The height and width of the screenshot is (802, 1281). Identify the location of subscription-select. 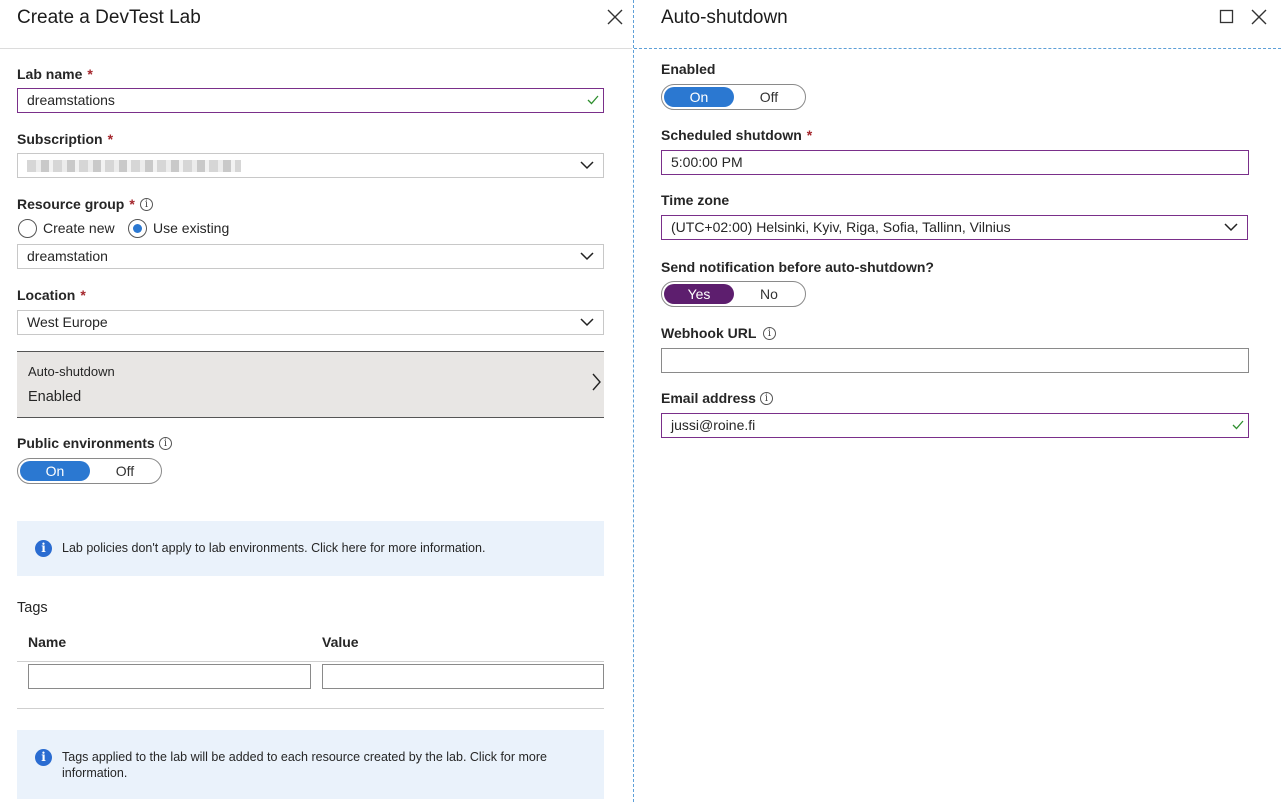
(310, 165).